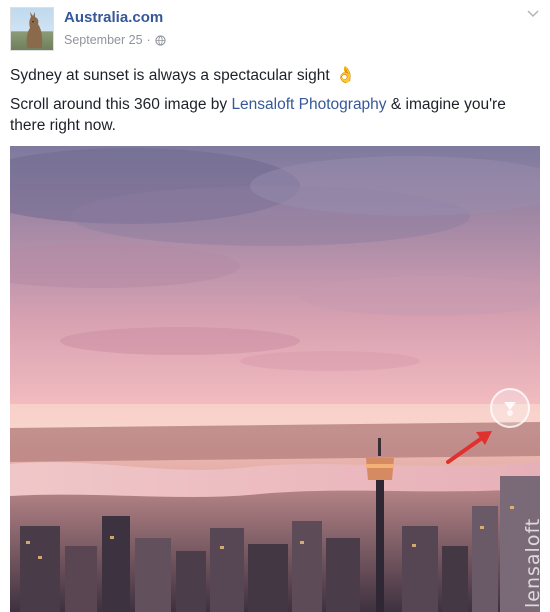 The height and width of the screenshot is (612, 550). I want to click on ok-hand-emoji-icon: 👌, so click(345, 75).